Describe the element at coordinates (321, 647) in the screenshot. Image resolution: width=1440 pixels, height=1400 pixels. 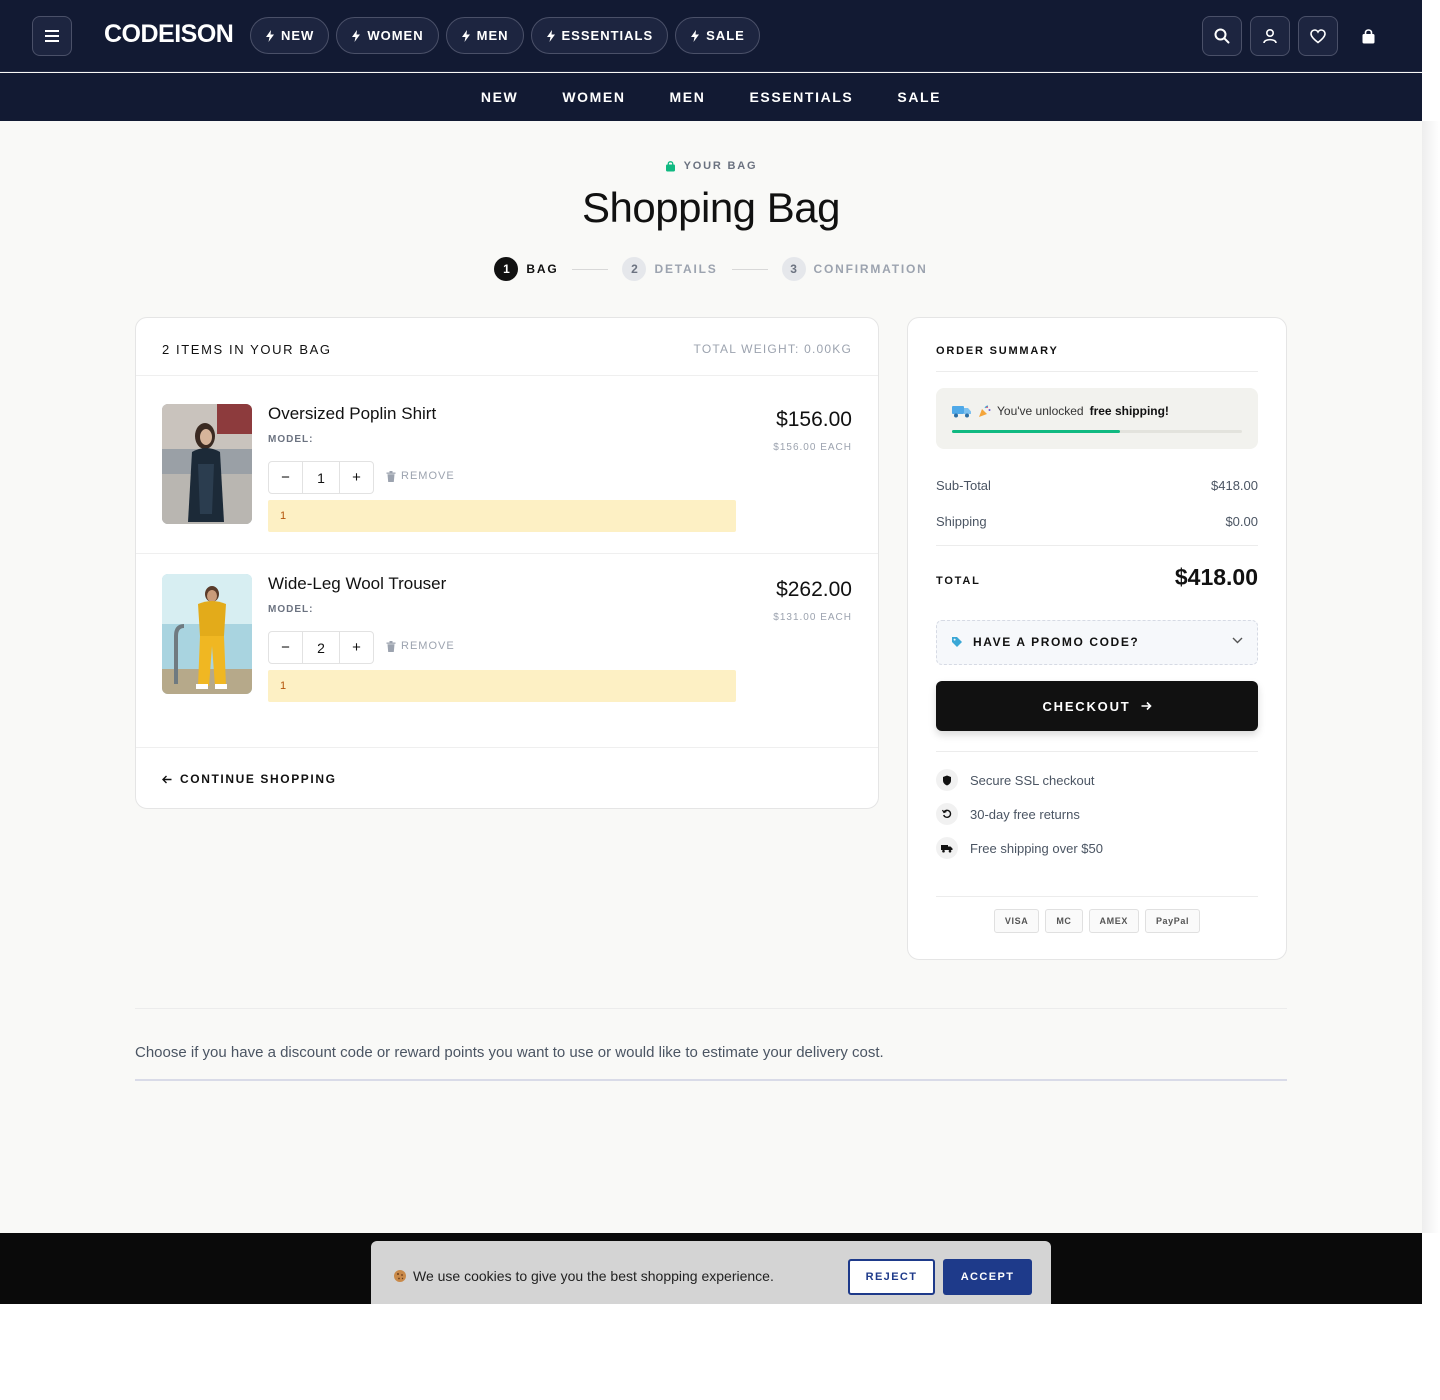
I see `quantity-value: 2` at that location.